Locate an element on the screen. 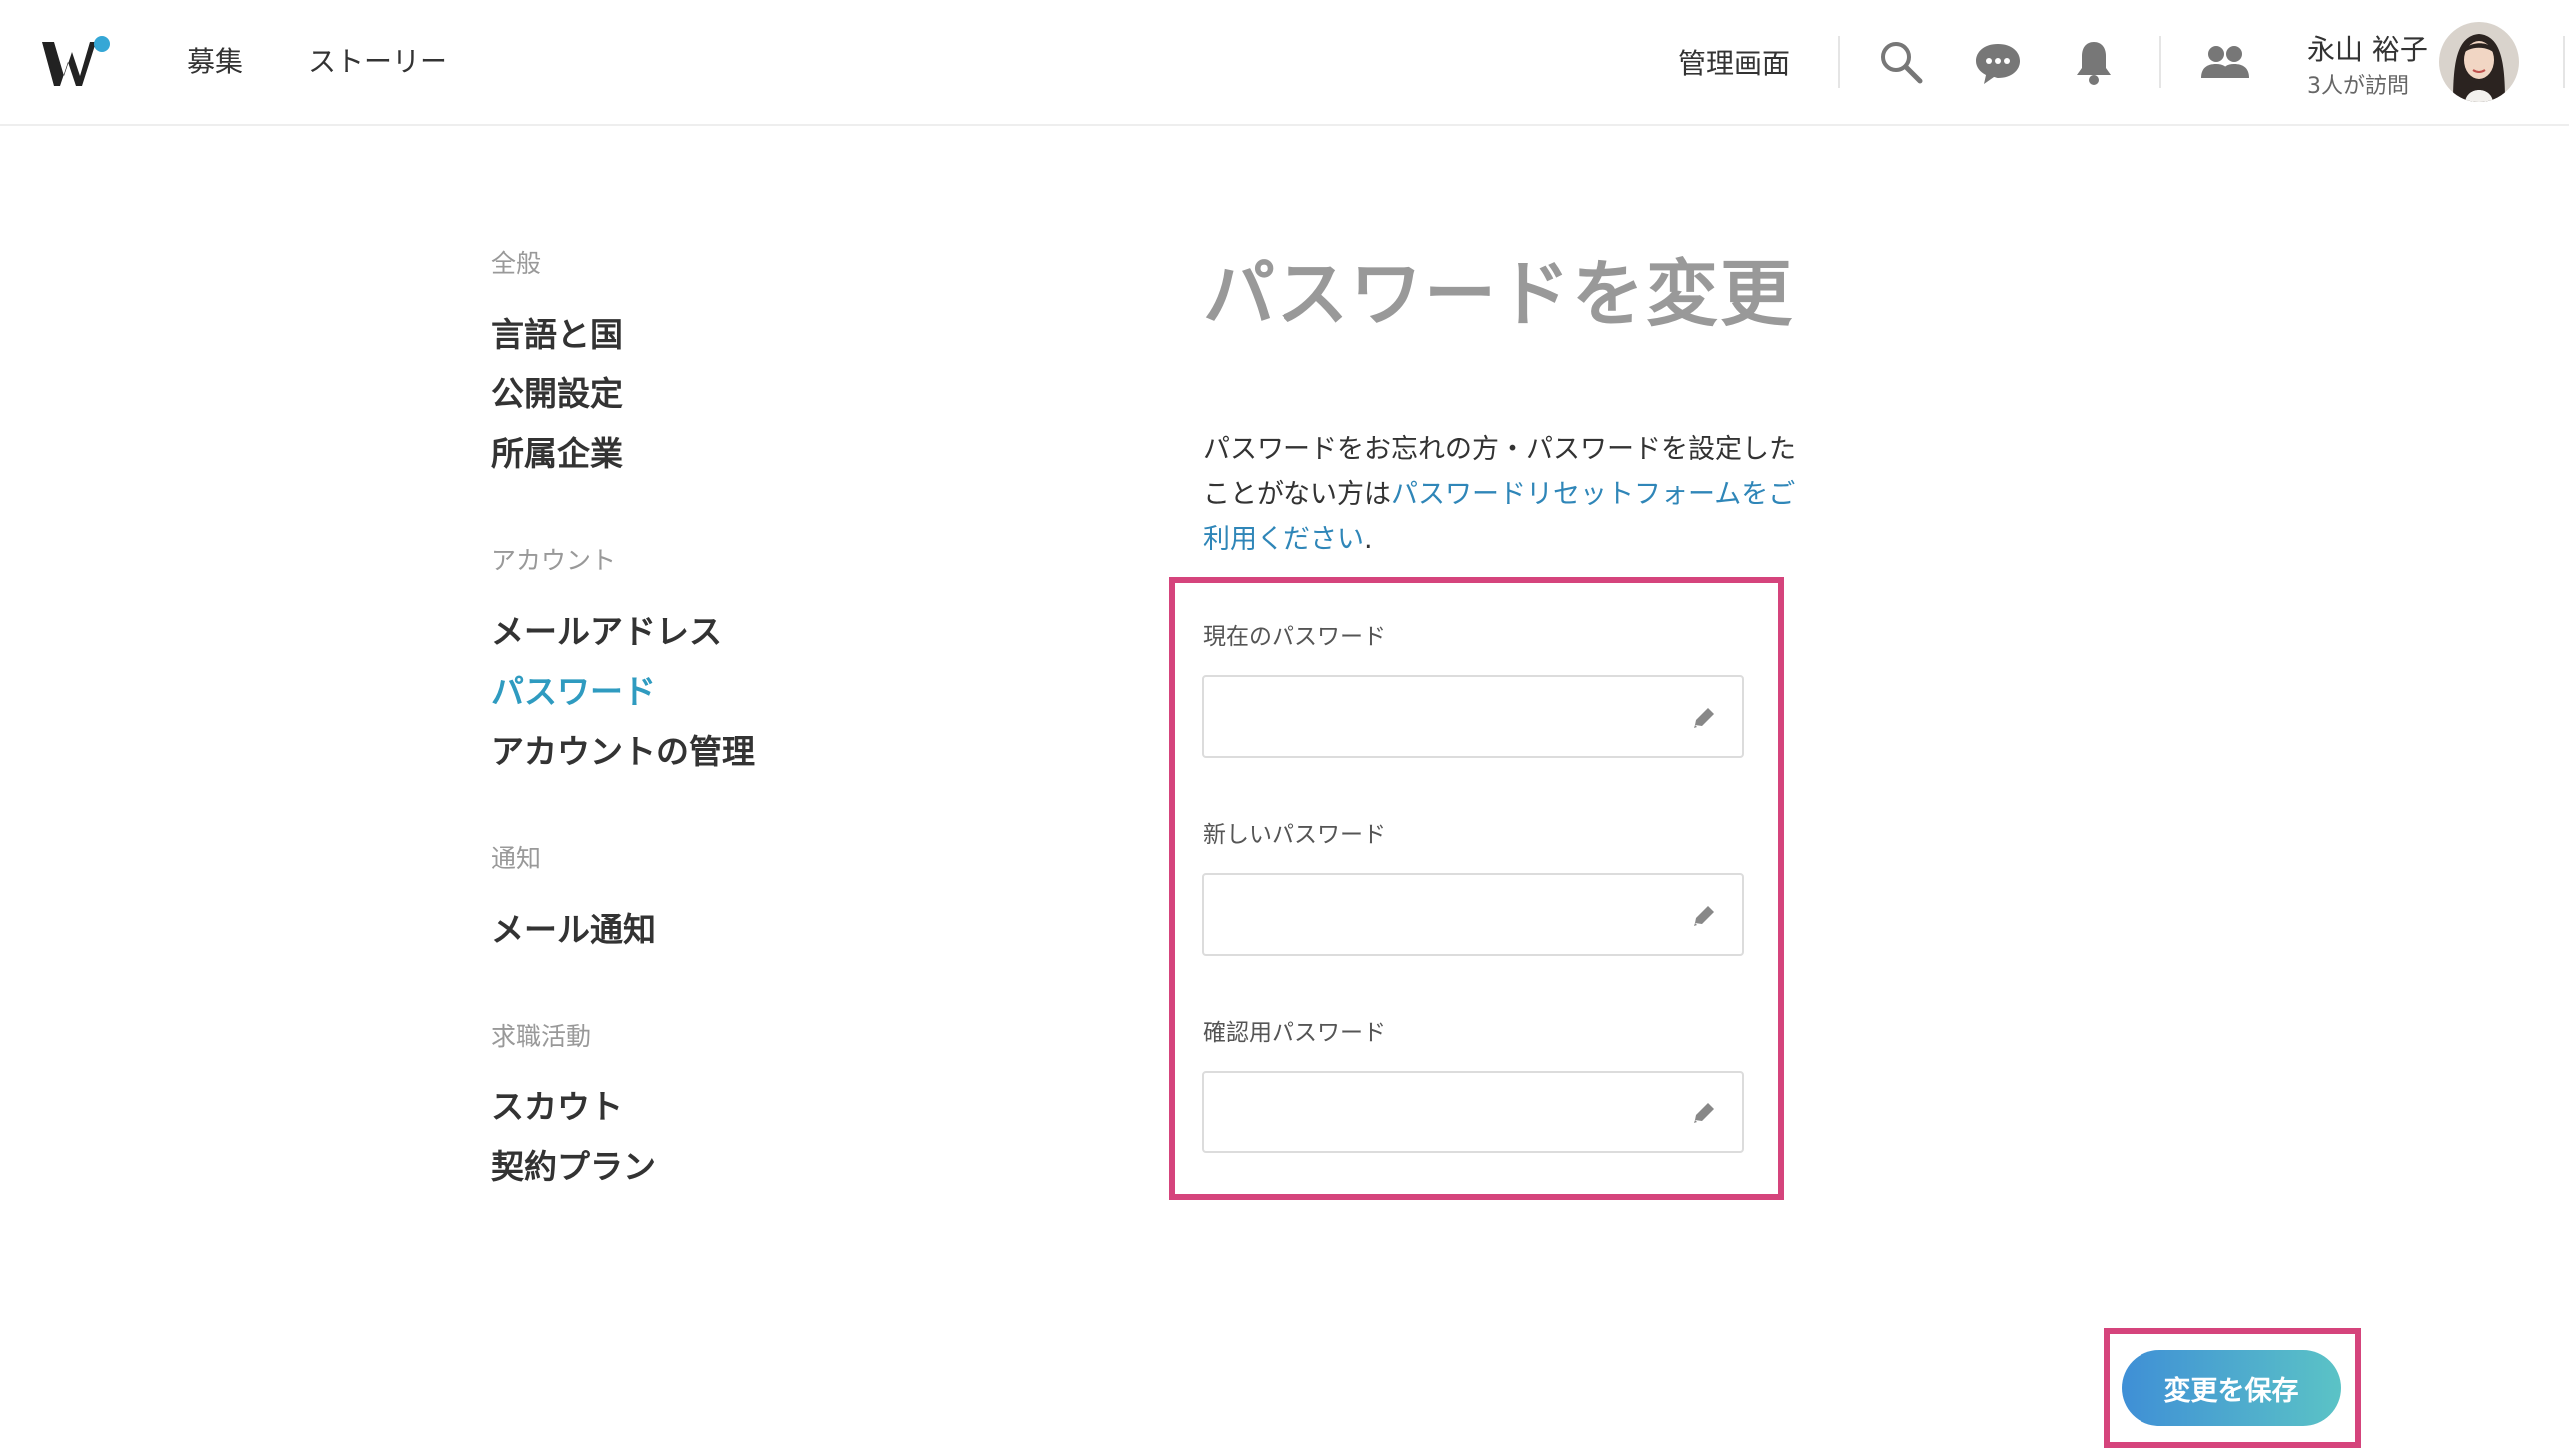 This screenshot has height=1456, width=2569. sidebar-item-contract-plan: 契約プラン is located at coordinates (574, 1164).